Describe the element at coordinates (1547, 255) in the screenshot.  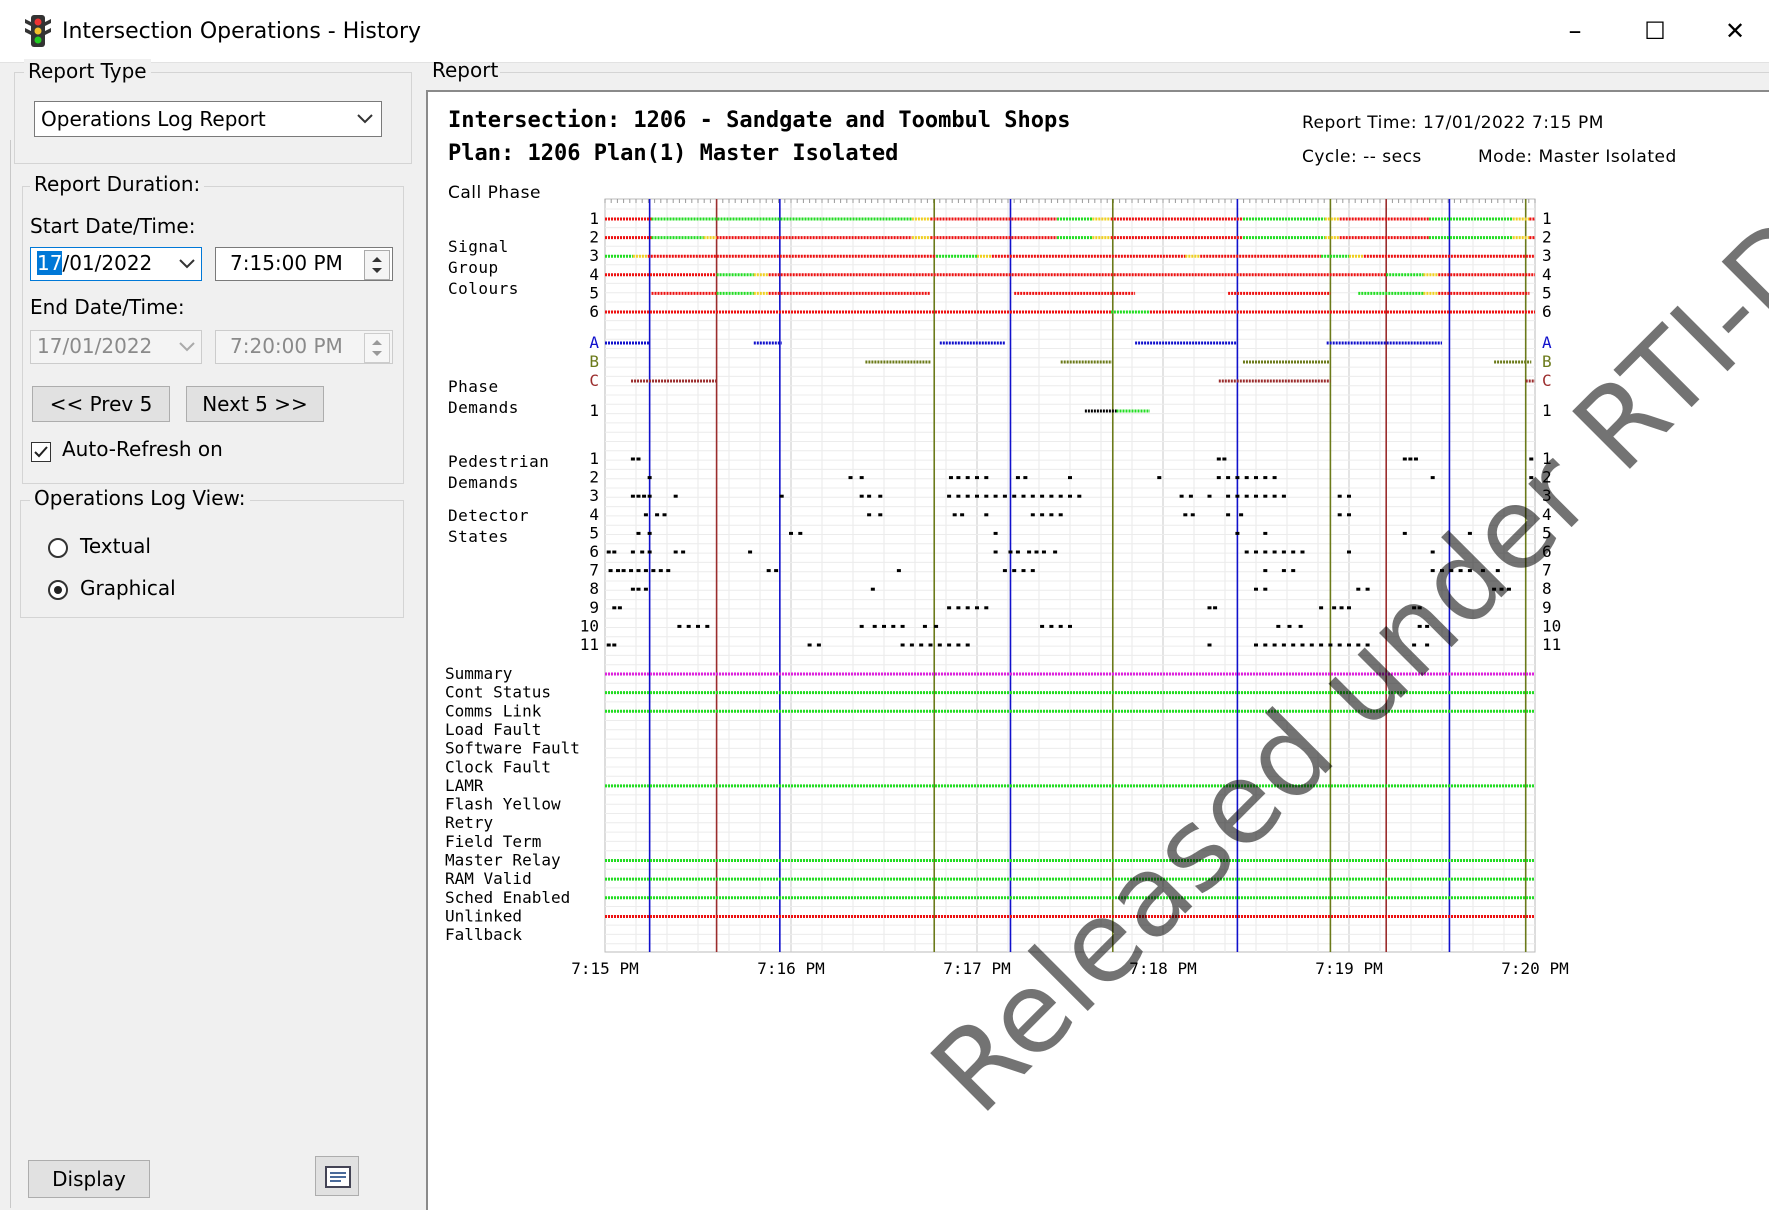
I see `signal-group-row-label-right: 3` at that location.